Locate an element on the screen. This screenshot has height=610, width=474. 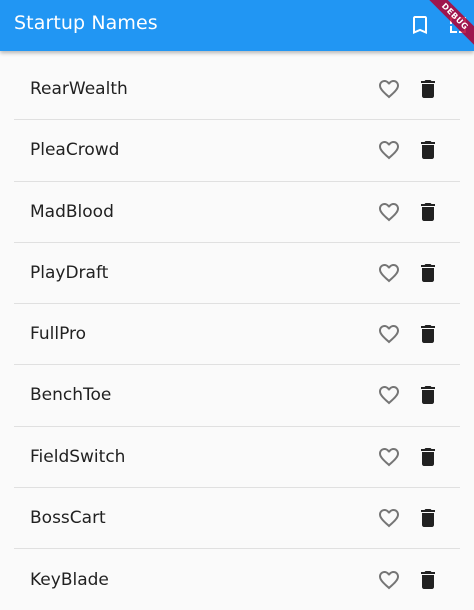
list-item: BenchToe is located at coordinates (237, 396).